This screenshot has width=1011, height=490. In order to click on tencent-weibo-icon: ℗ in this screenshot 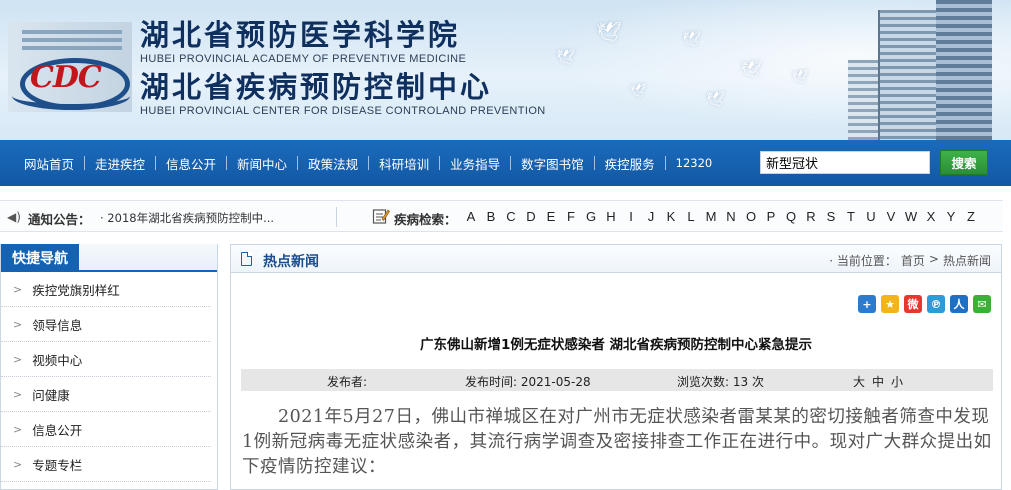, I will do `click(936, 304)`.